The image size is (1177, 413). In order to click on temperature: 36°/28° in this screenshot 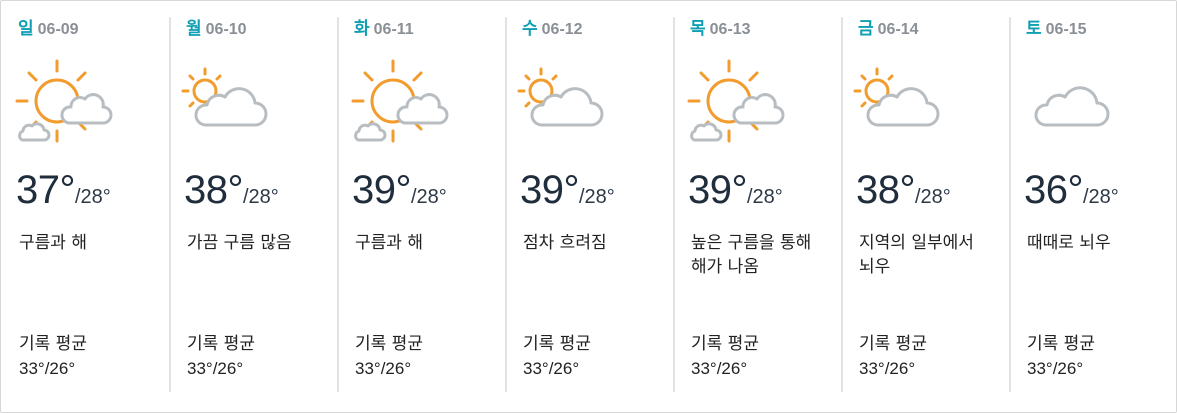, I will do `click(1071, 190)`.